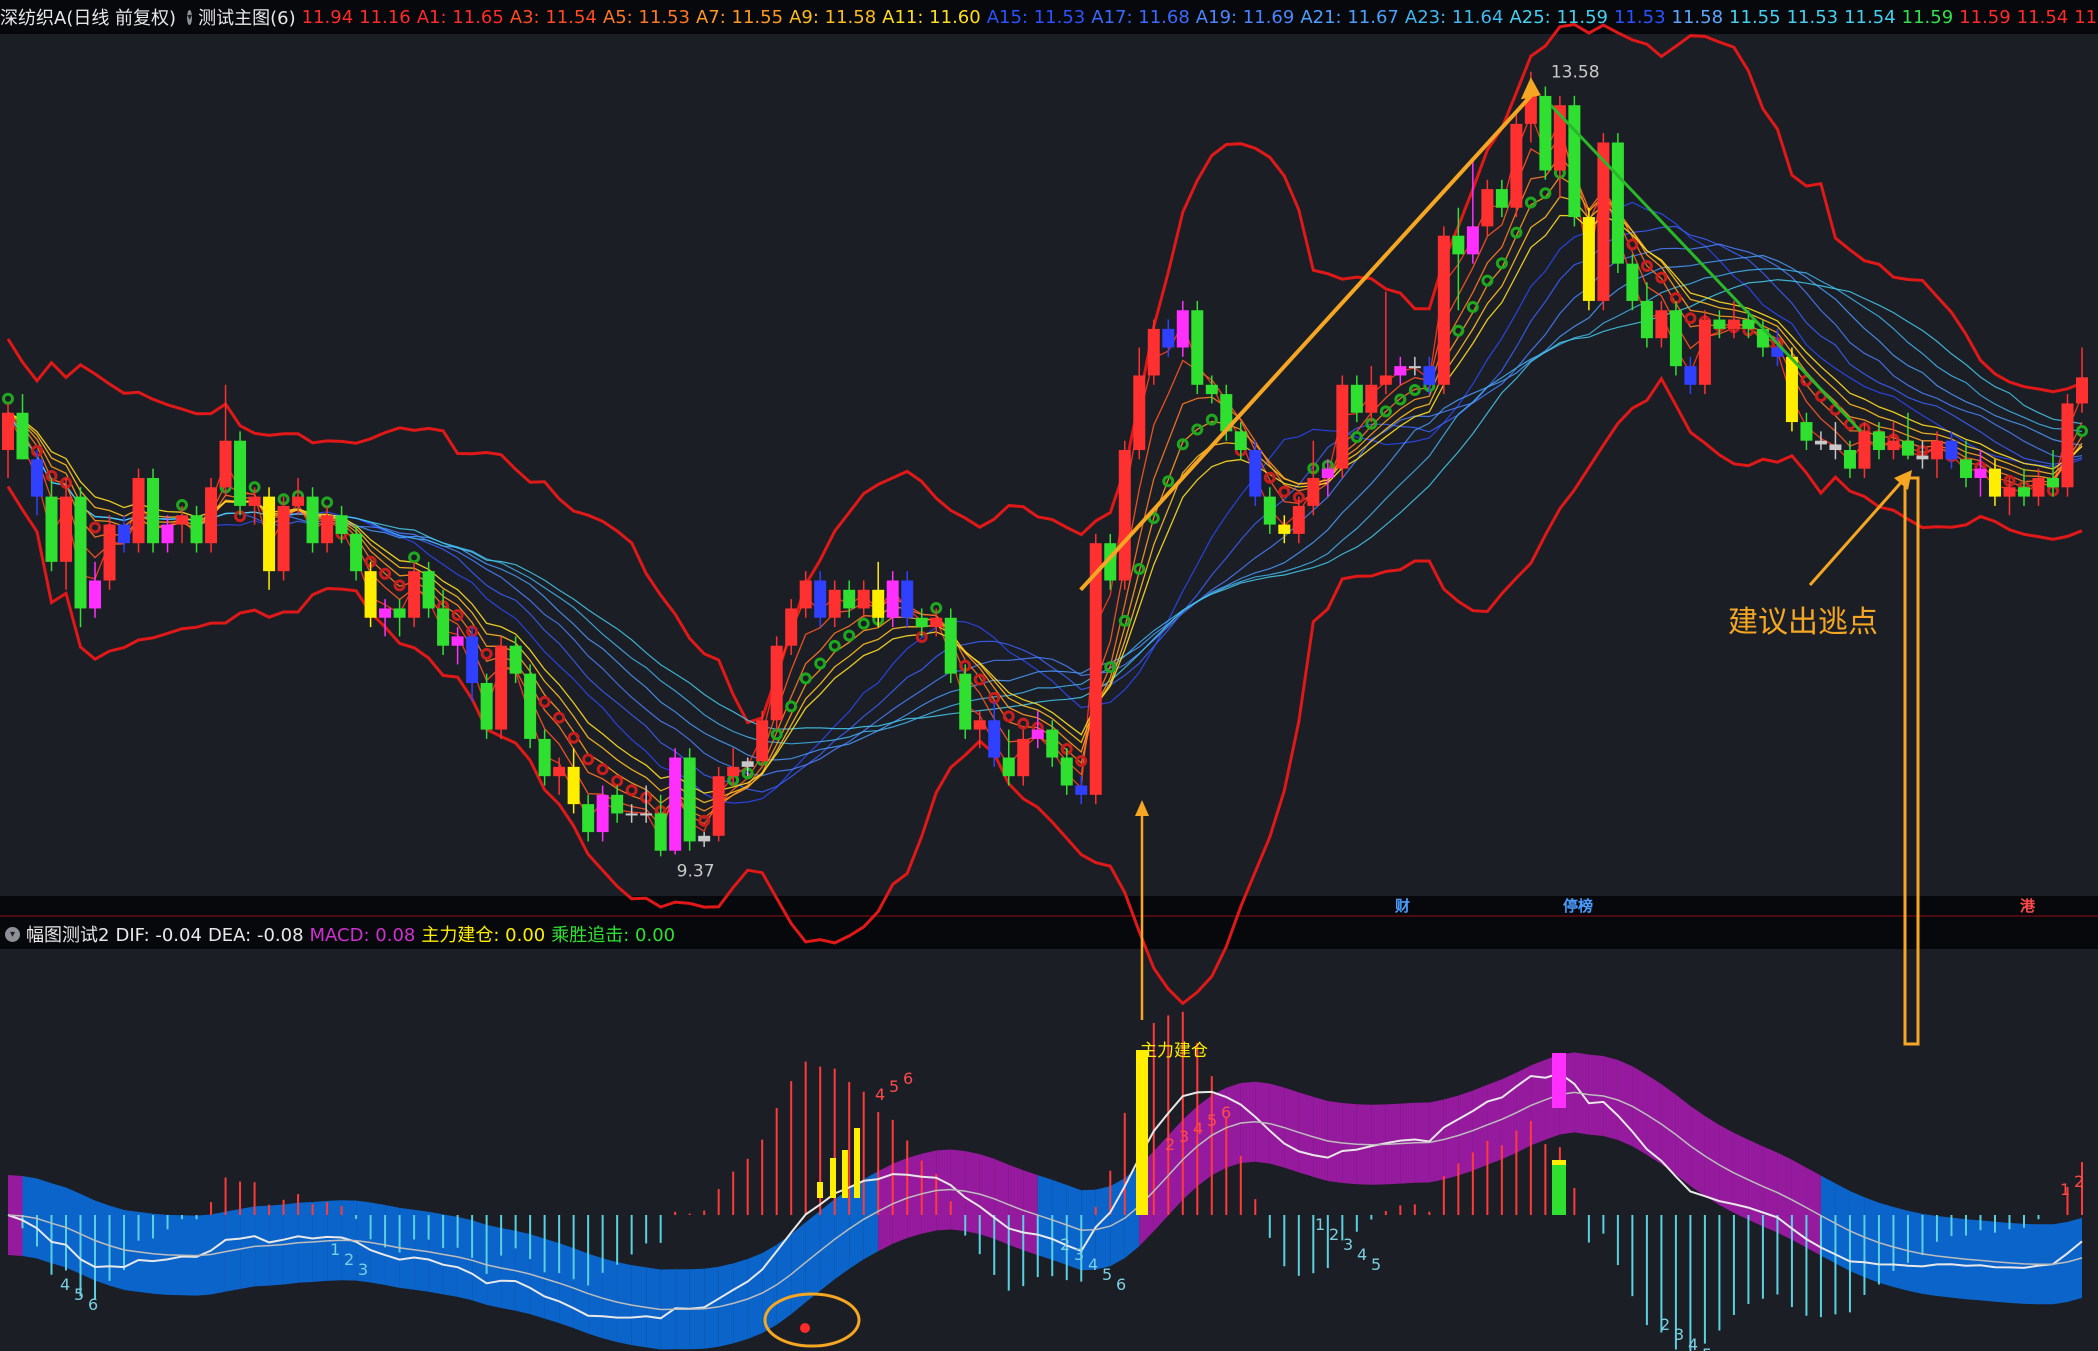 This screenshot has height=1351, width=2098. Describe the element at coordinates (1575, 73) in the screenshot. I see `high-price-label: 13.58` at that location.